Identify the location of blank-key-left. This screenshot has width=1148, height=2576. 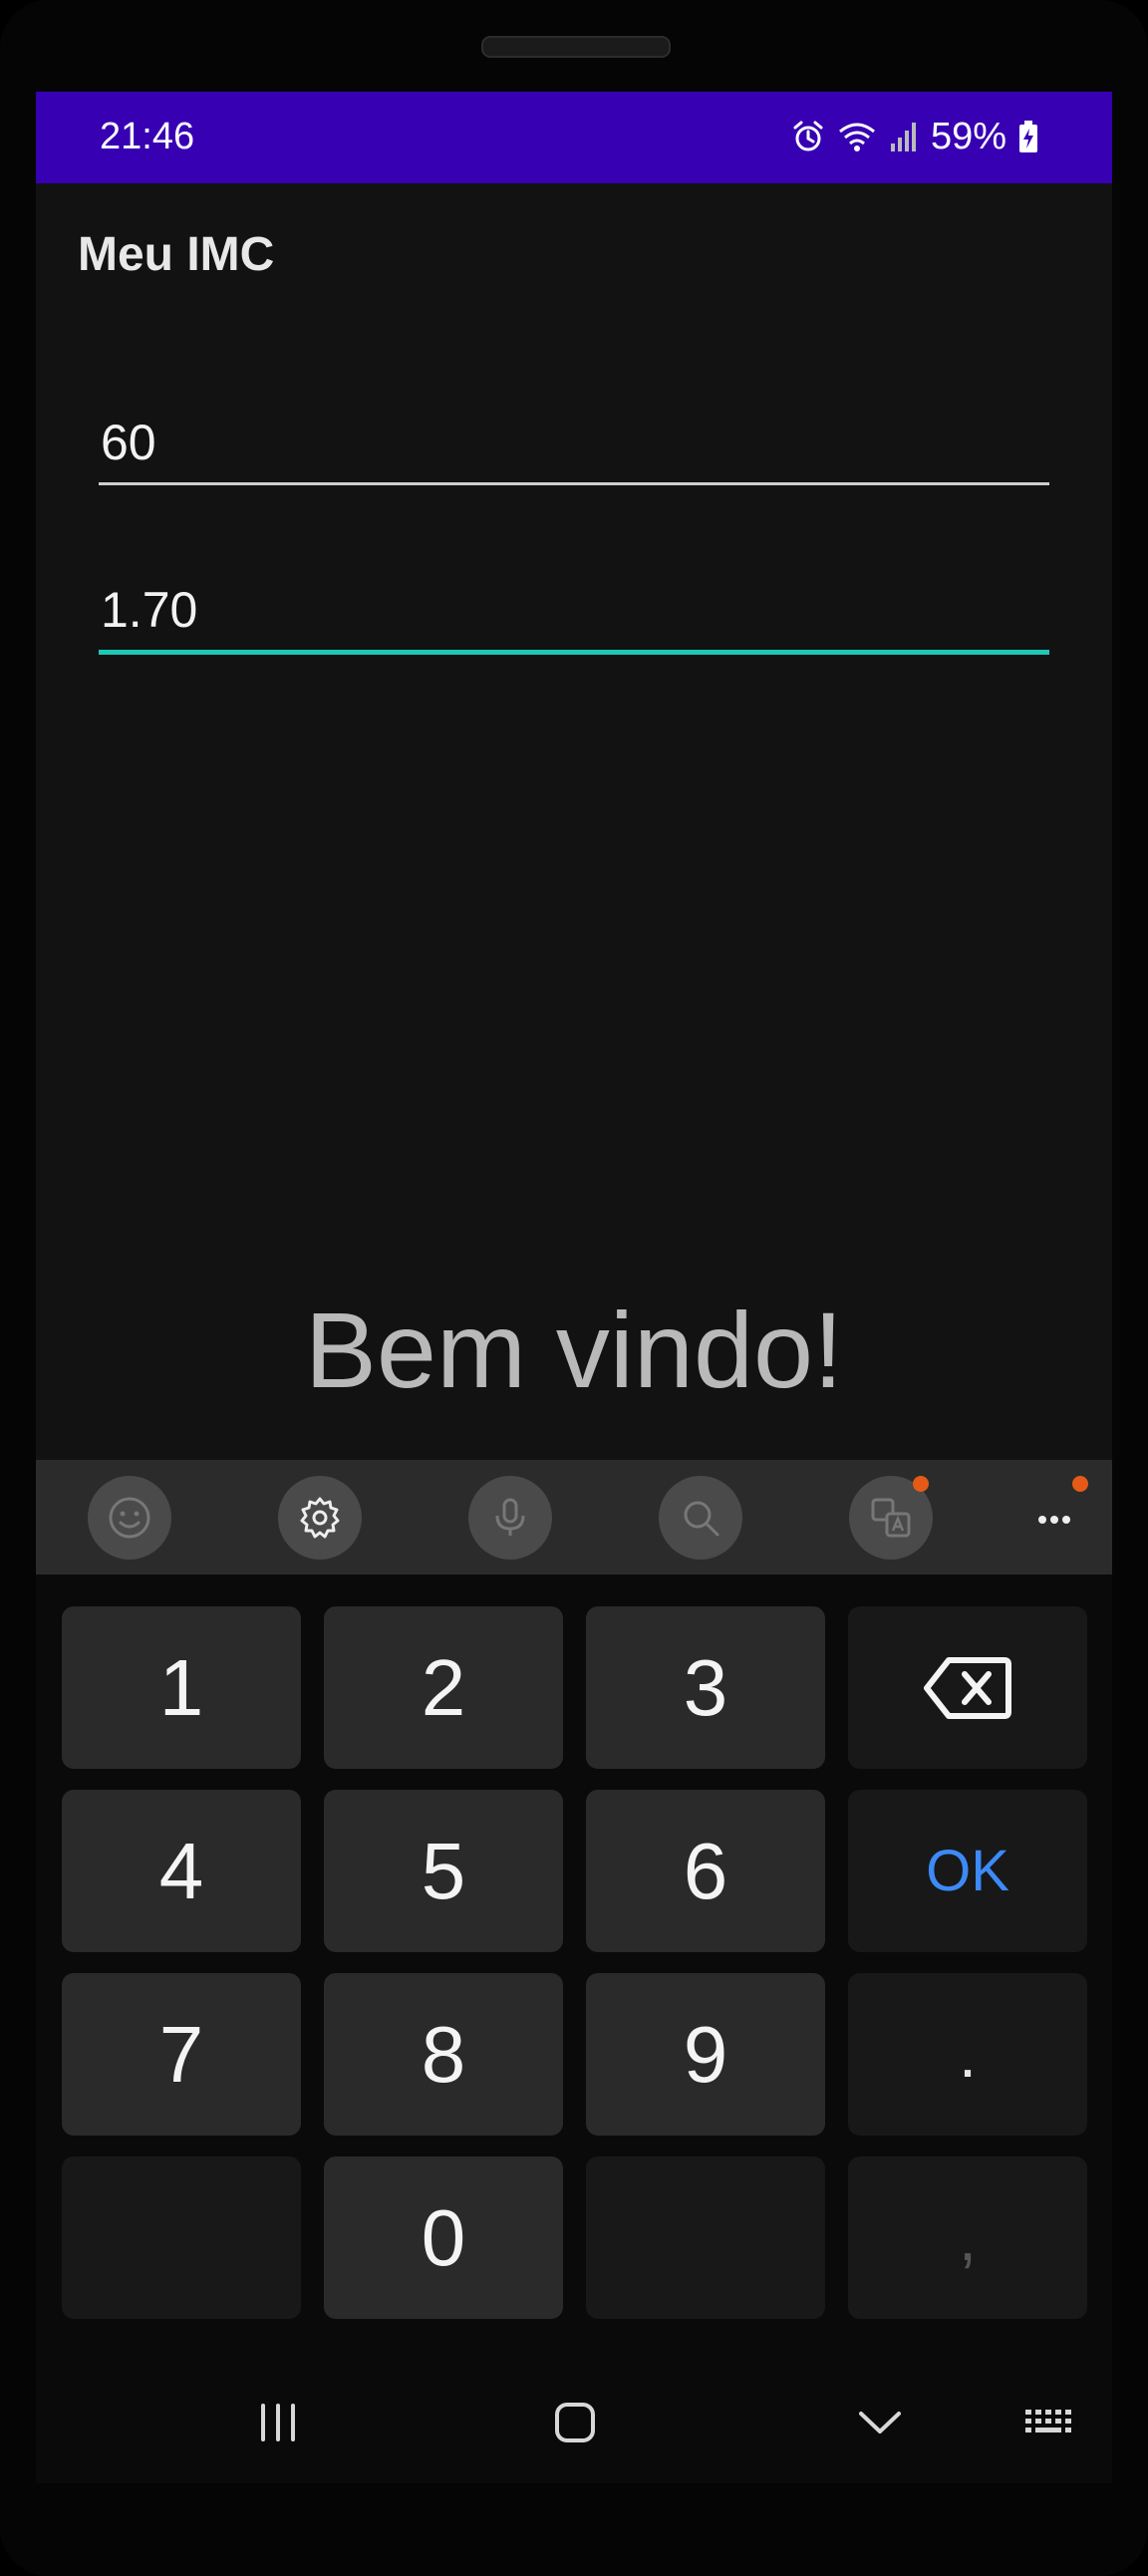
(181, 2237).